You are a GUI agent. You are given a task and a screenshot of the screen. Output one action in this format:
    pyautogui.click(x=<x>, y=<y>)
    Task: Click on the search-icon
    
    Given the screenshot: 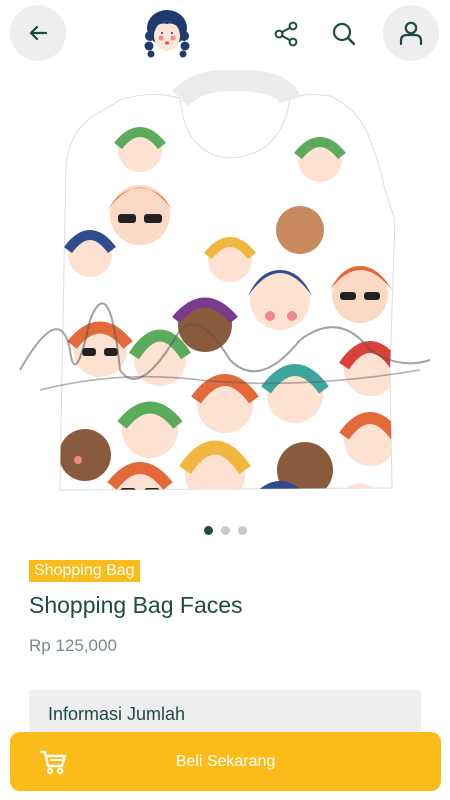 What is the action you would take?
    pyautogui.click(x=344, y=34)
    